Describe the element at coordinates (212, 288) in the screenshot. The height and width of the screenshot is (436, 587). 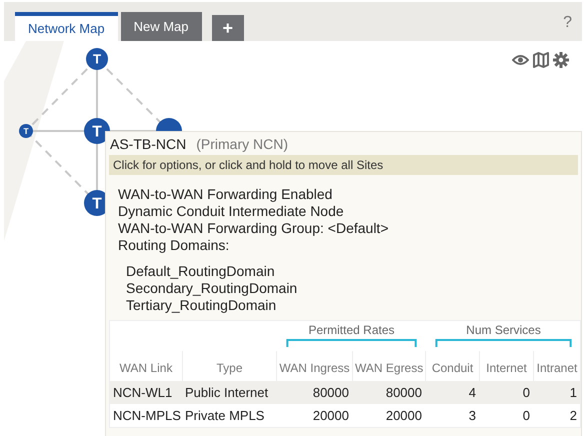
I see `routing-domain: Secondary_RoutingDomain` at that location.